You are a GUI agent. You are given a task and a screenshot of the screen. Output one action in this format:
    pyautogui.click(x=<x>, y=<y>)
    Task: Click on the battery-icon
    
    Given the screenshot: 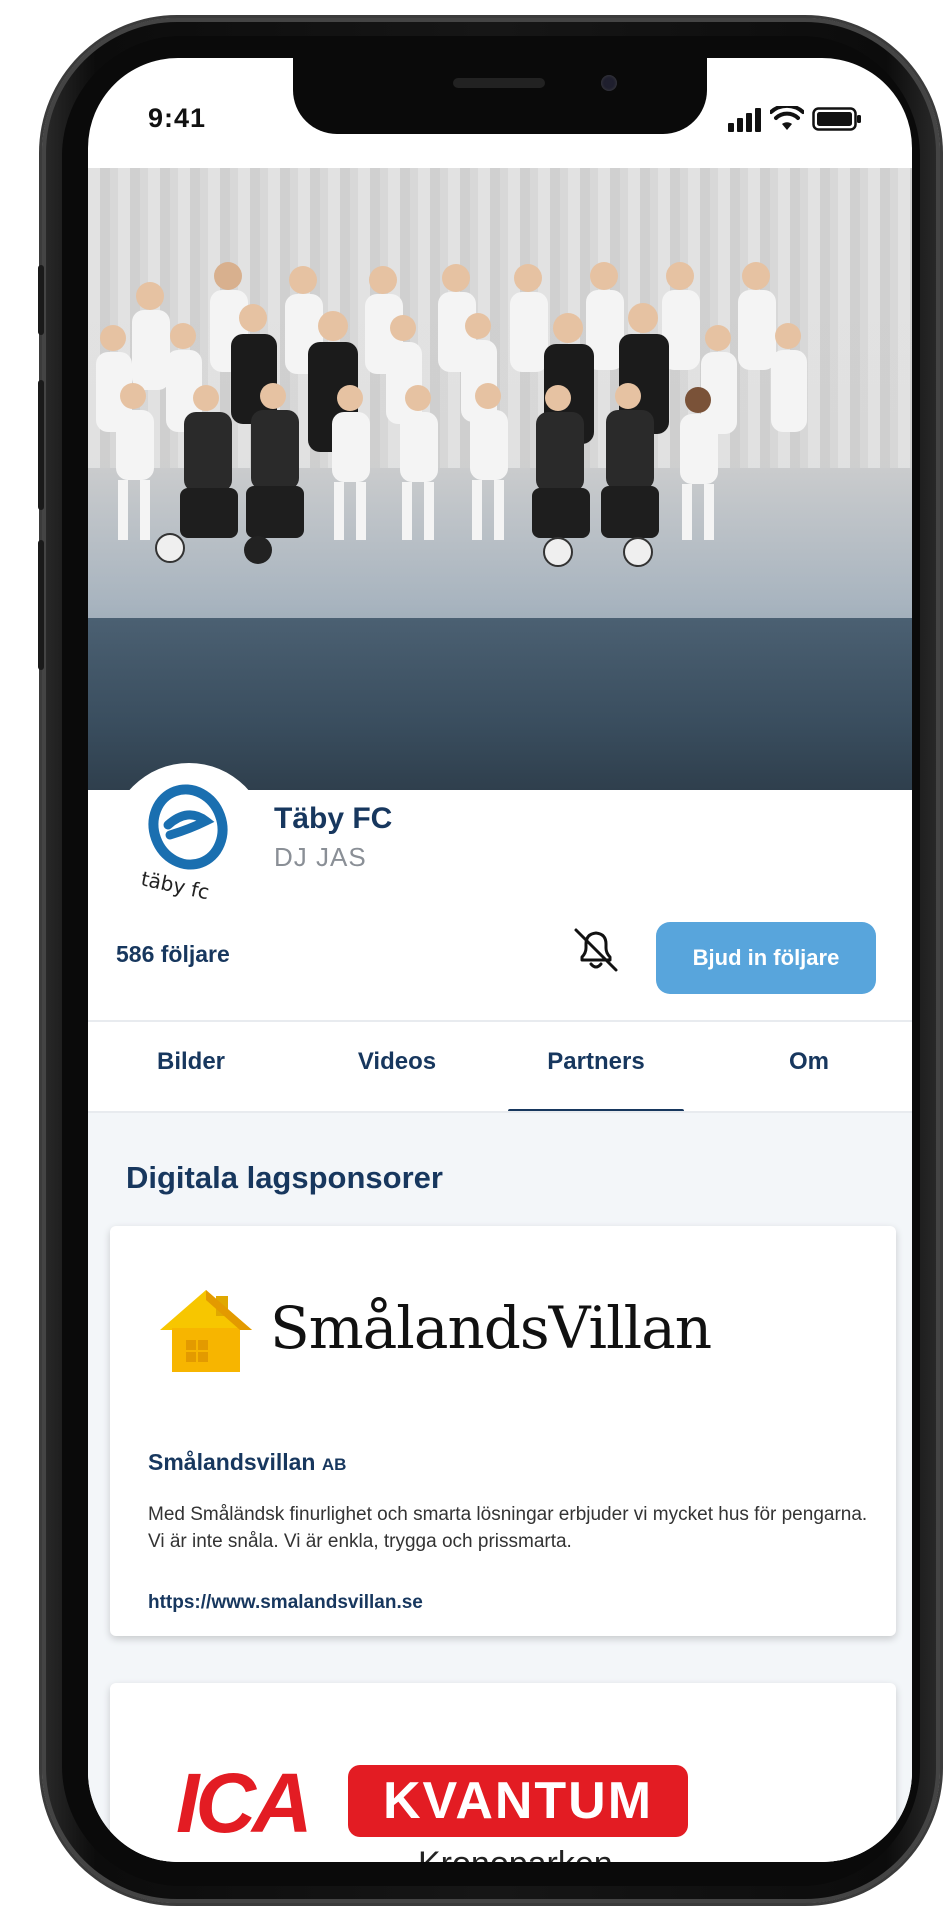 What is the action you would take?
    pyautogui.click(x=836, y=119)
    